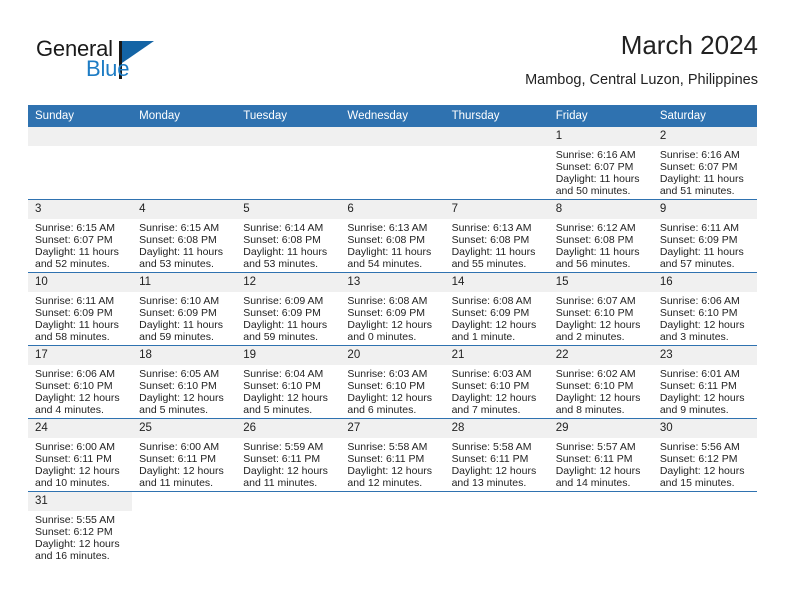  Describe the element at coordinates (283, 374) in the screenshot. I see `day-sunrise-text: Sunrise: 6:04 AM` at that location.